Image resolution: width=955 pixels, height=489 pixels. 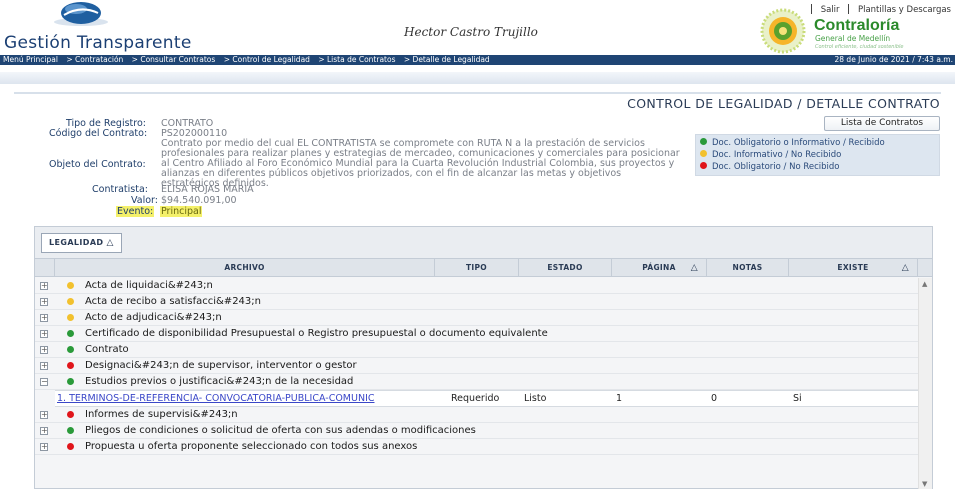 I want to click on contraloria-name: Contraloría, so click(x=857, y=25).